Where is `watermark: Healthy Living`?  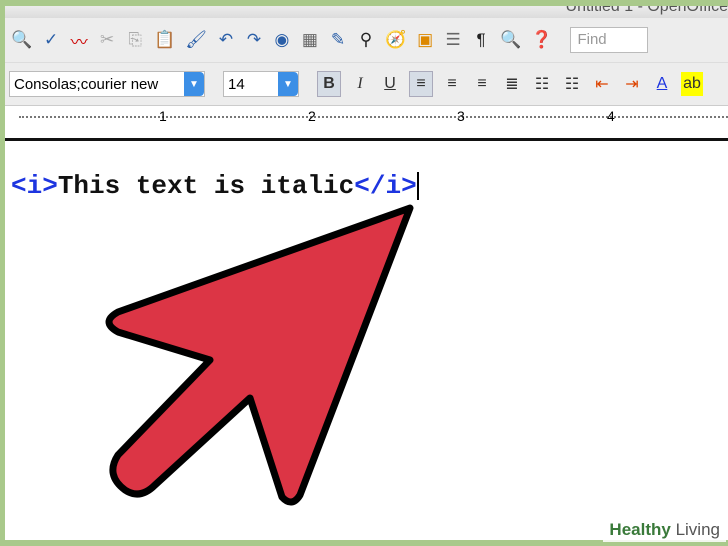
watermark: Healthy Living is located at coordinates (664, 530).